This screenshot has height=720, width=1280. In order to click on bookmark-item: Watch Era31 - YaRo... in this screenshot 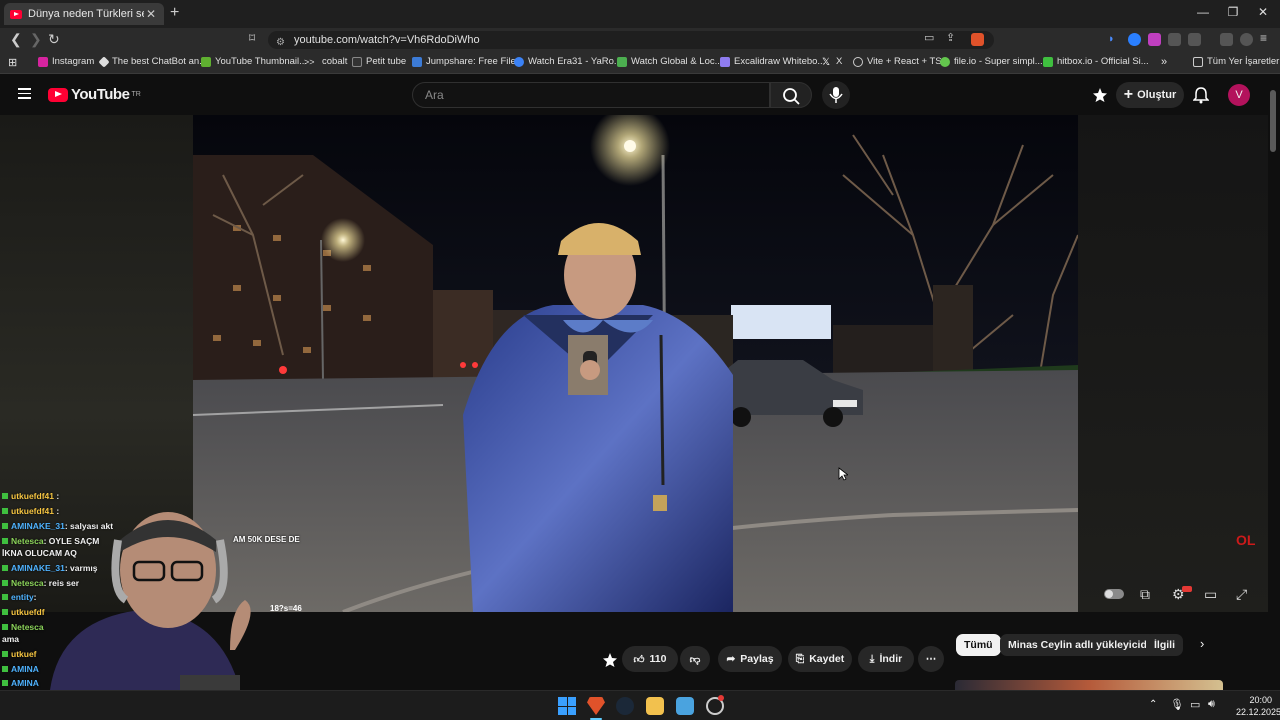, I will do `click(568, 61)`.